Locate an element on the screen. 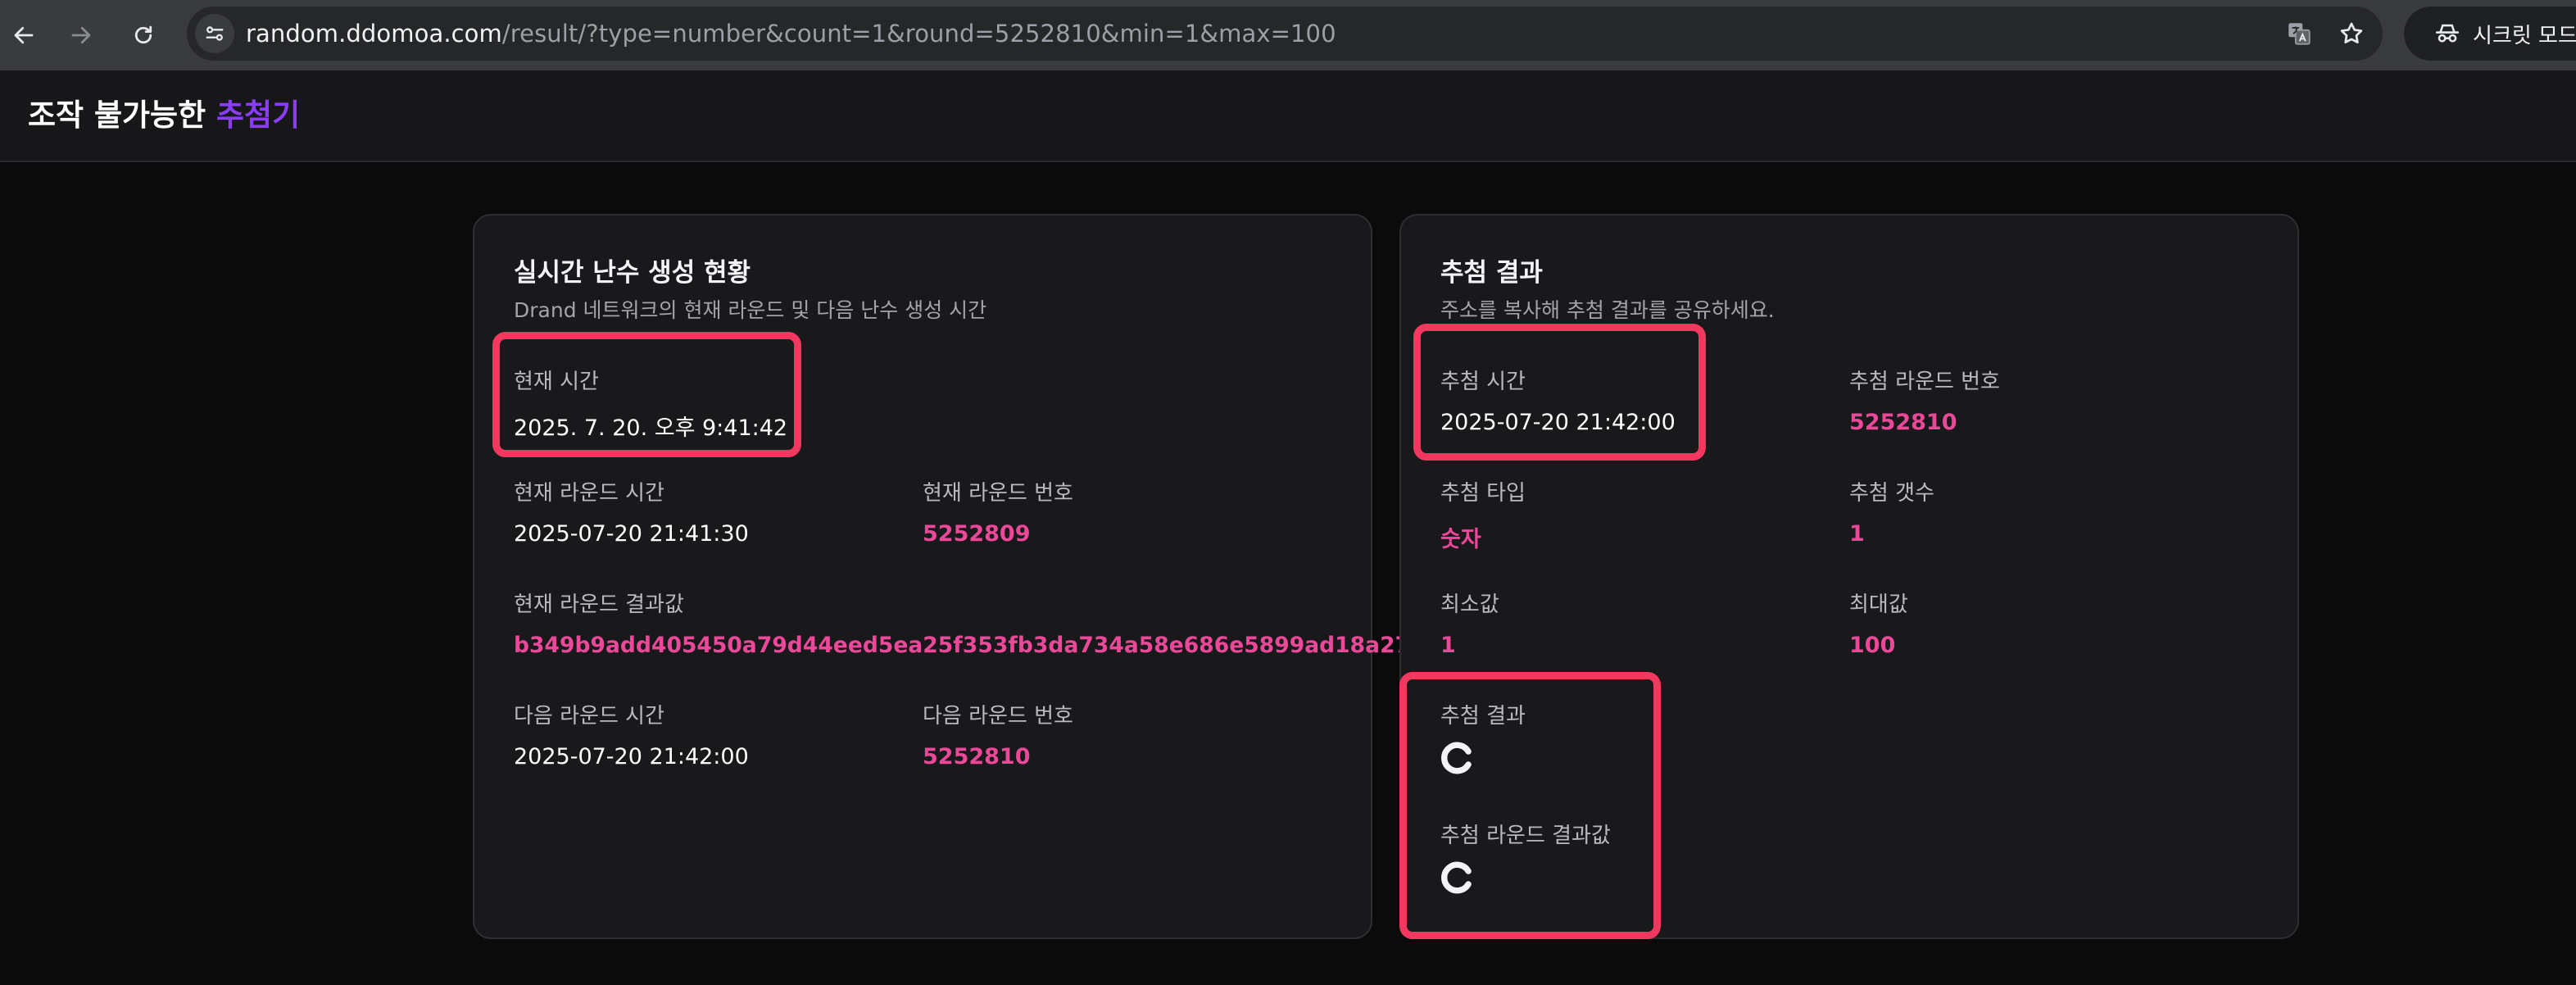  draw-result-field: 추첨 결과 is located at coordinates (1483, 739).